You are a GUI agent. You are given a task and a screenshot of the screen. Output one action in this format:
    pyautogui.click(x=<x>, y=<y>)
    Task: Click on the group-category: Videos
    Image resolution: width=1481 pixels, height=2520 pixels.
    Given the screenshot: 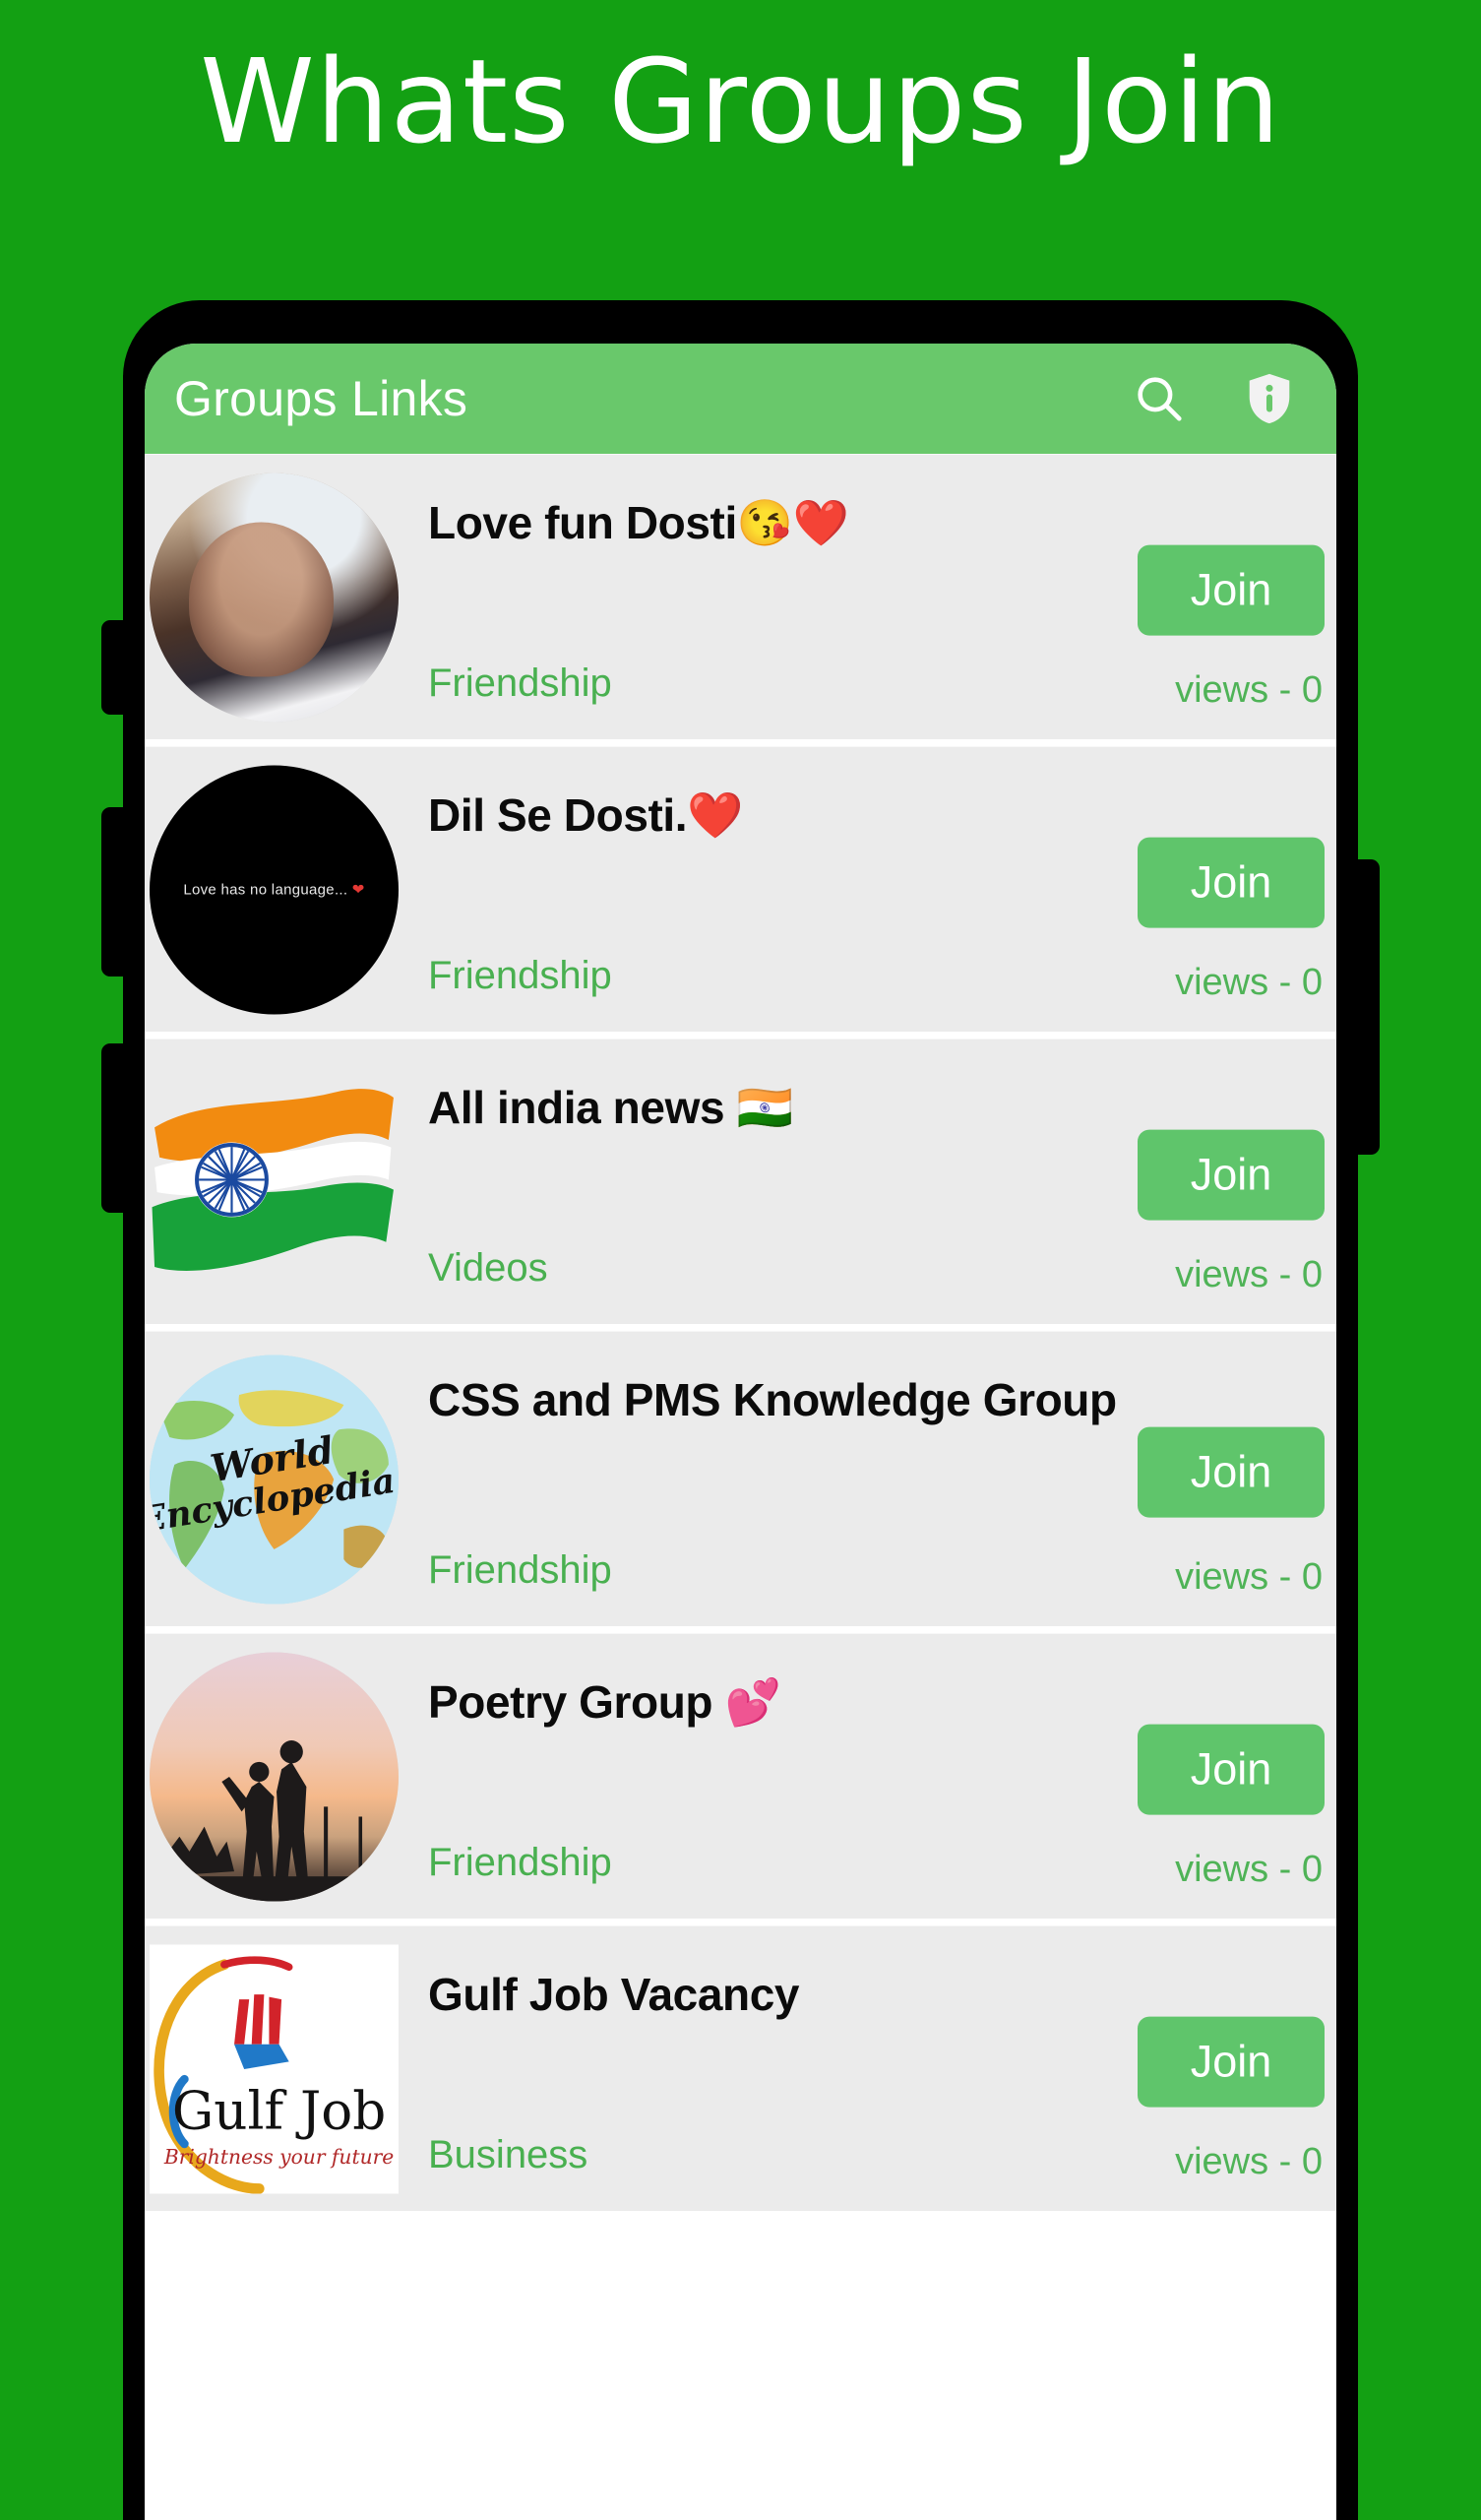 What is the action you would take?
    pyautogui.click(x=488, y=1268)
    